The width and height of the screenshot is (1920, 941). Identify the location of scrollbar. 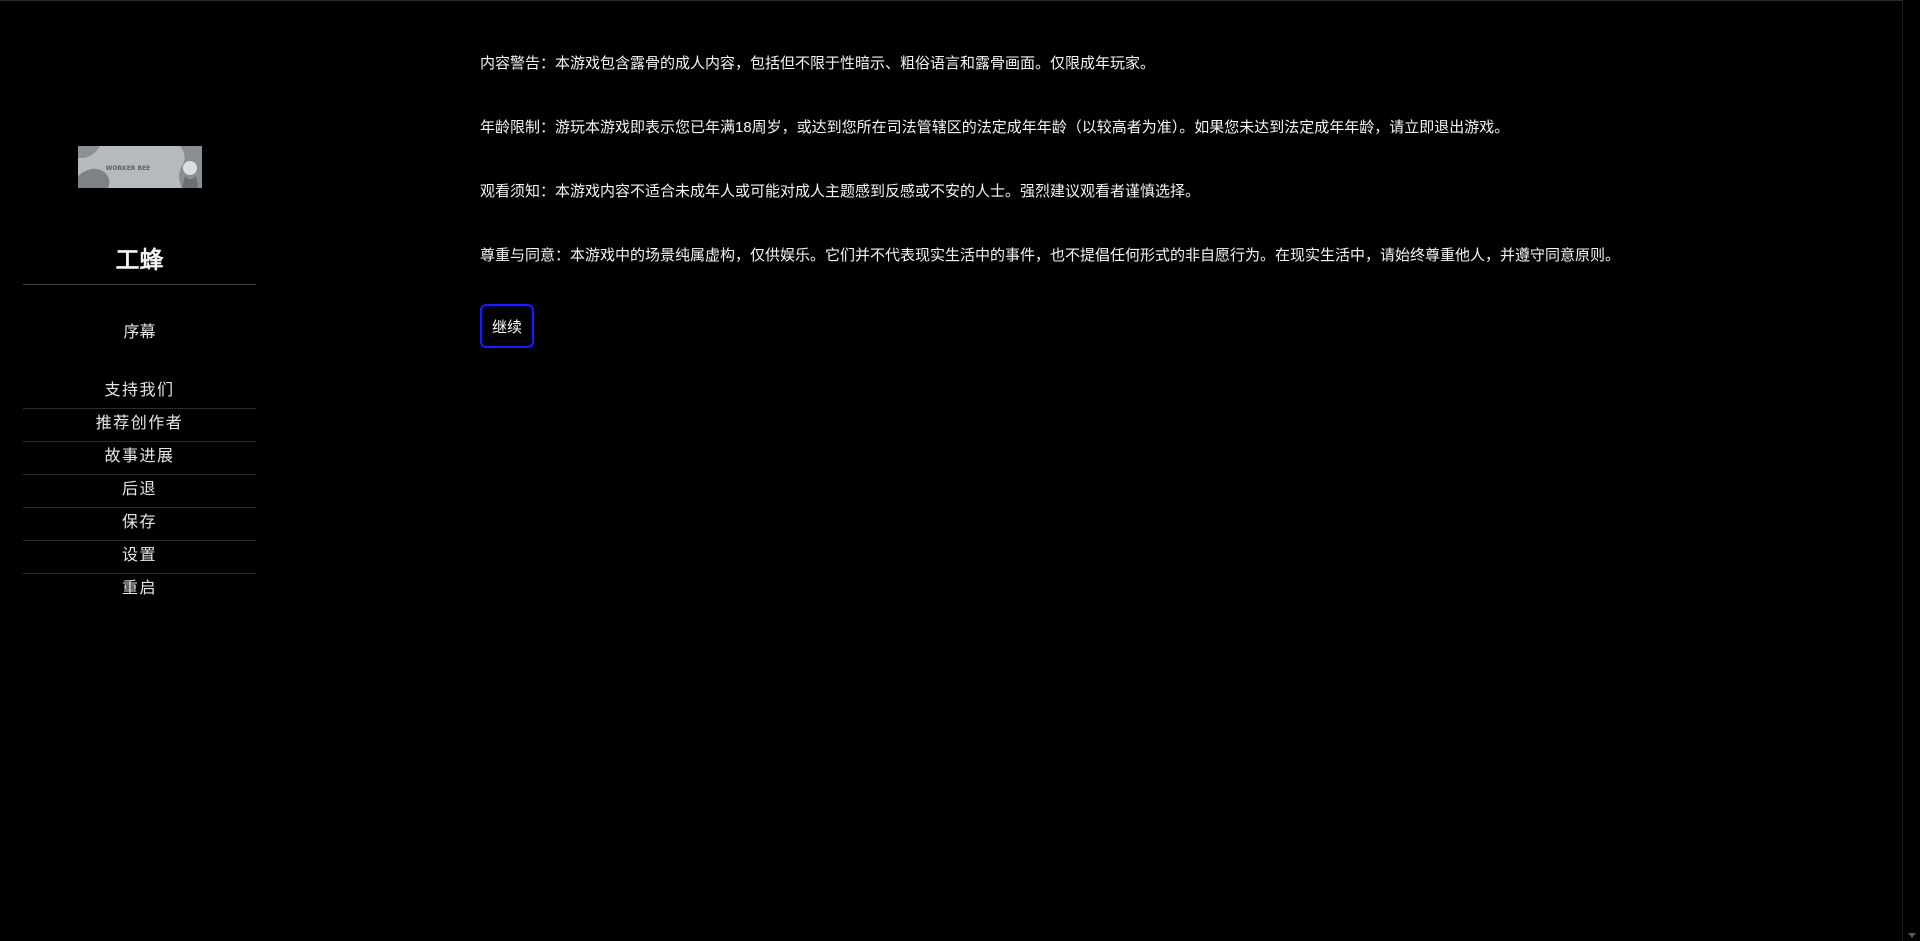
(1911, 470).